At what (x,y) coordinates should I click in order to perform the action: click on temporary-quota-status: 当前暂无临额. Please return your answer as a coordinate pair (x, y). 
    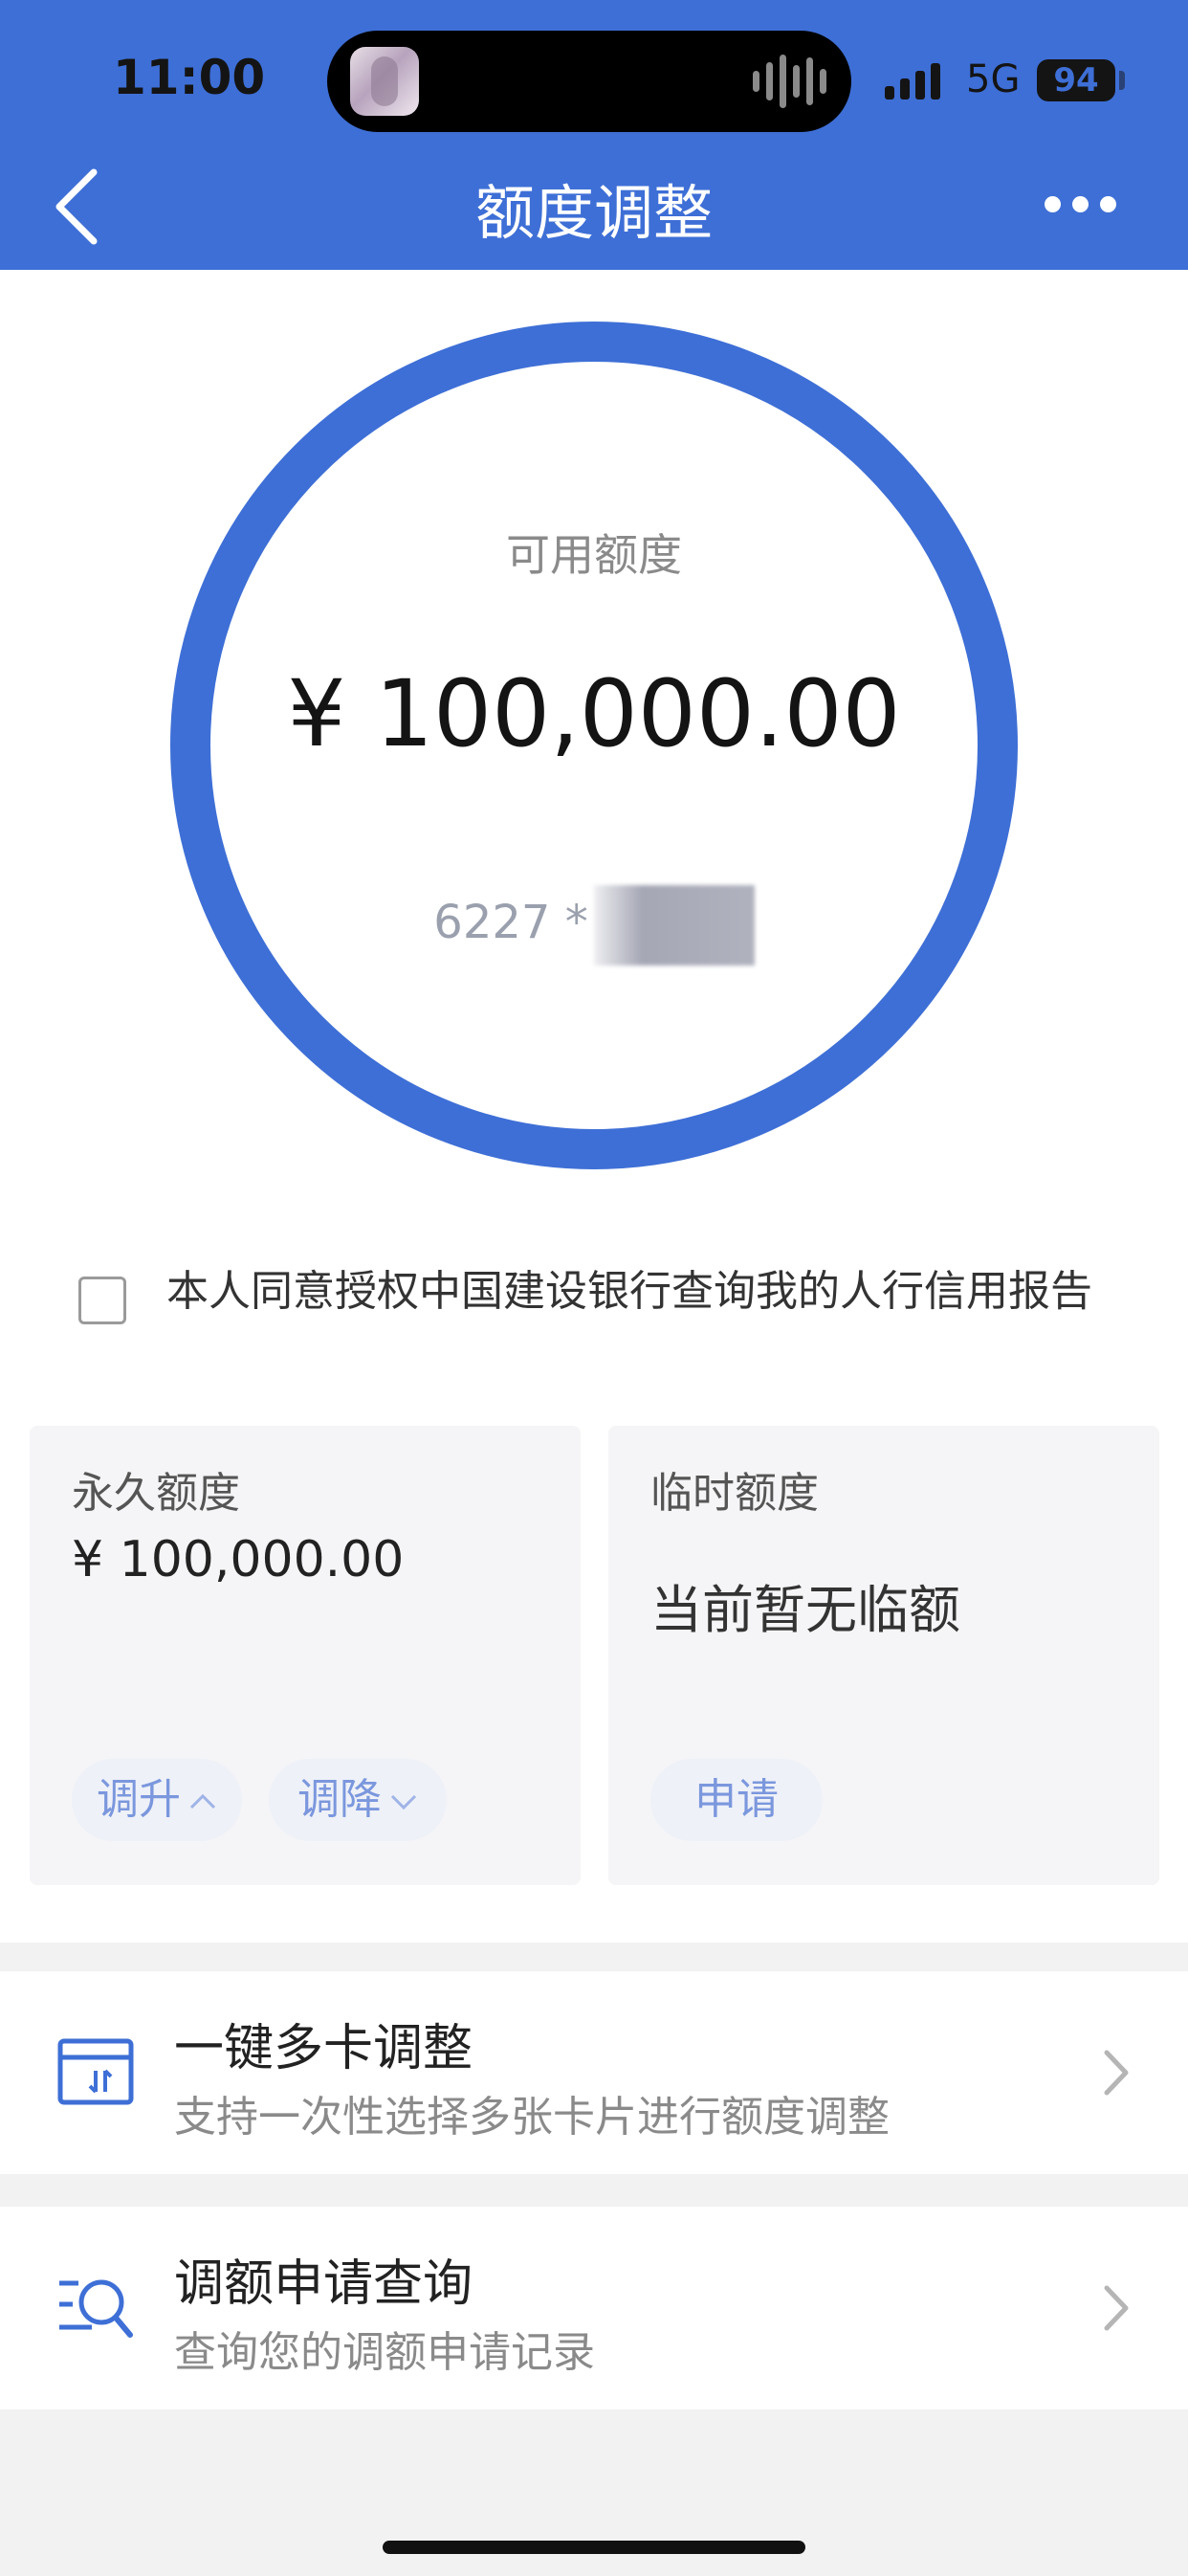
    Looking at the image, I should click on (805, 1610).